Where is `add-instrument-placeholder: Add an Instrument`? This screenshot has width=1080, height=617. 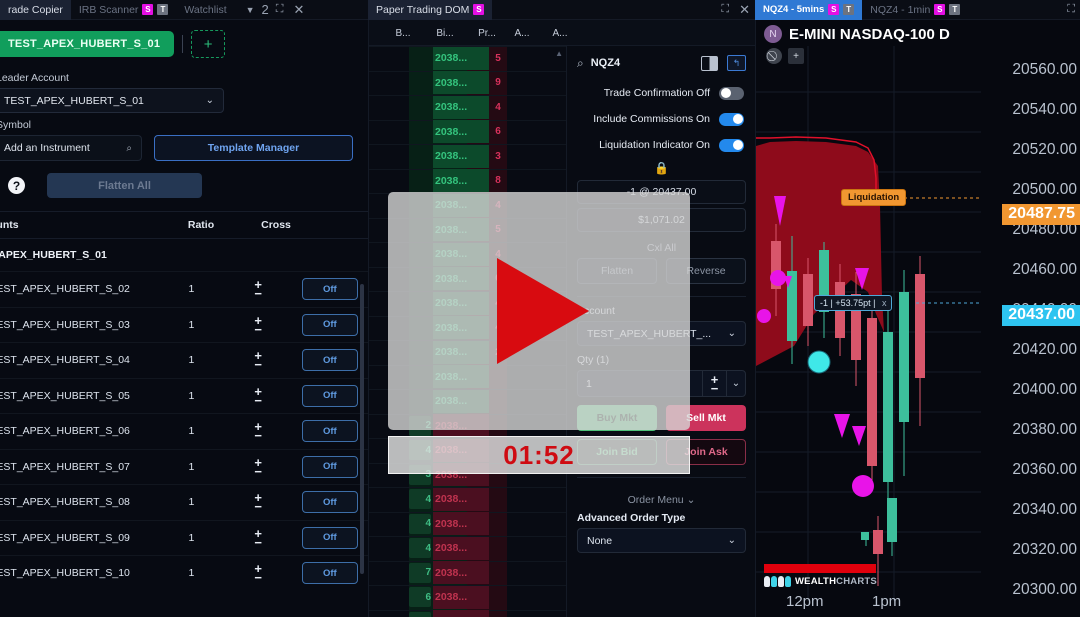
add-instrument-placeholder: Add an Instrument is located at coordinates (47, 148).